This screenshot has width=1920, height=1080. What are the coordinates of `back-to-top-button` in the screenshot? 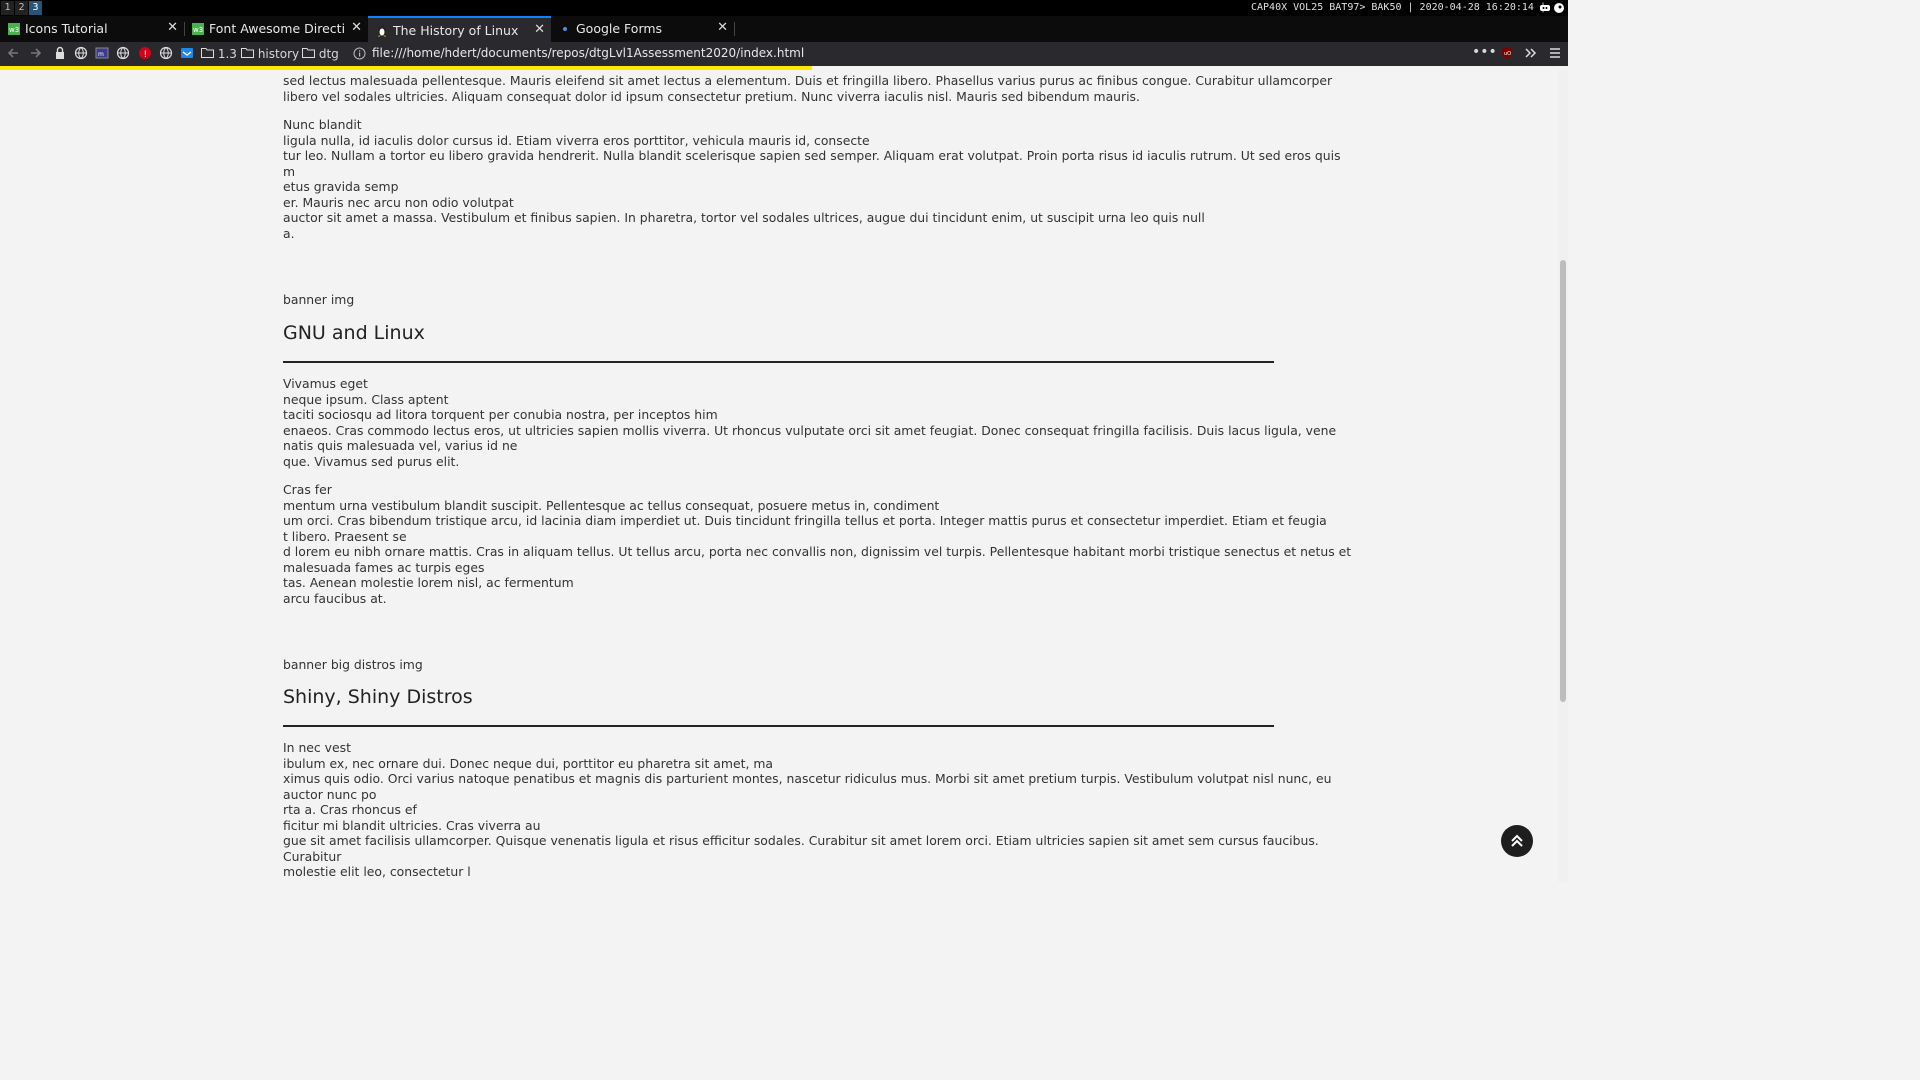 It's located at (1517, 841).